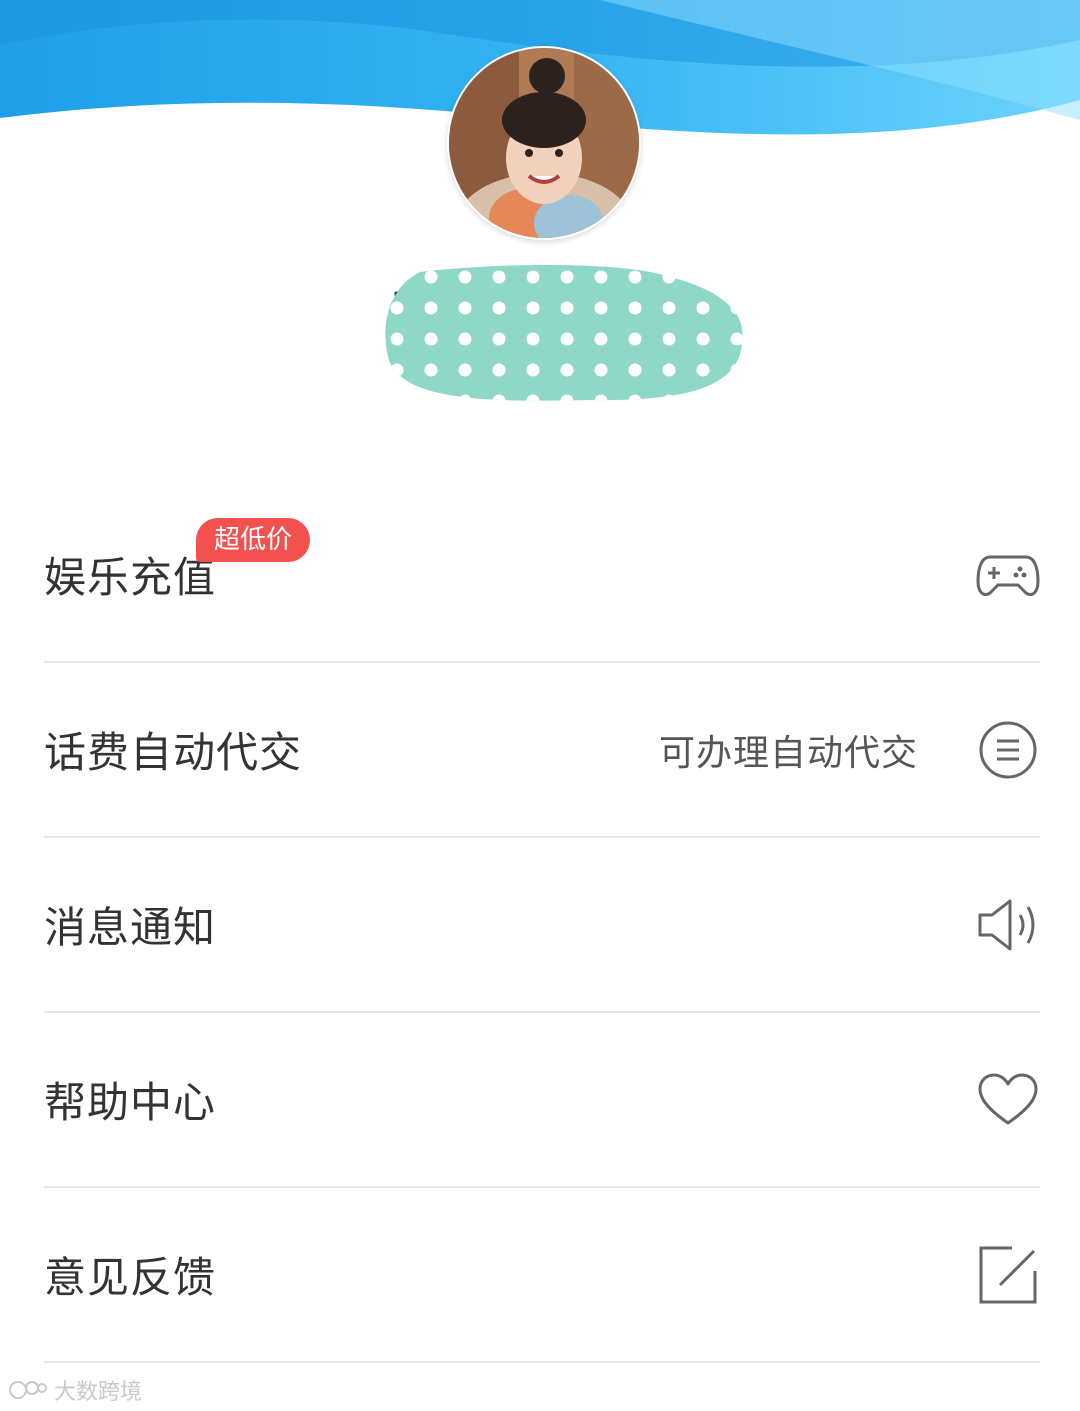 The height and width of the screenshot is (1411, 1080). I want to click on avatar-photo, so click(544, 143).